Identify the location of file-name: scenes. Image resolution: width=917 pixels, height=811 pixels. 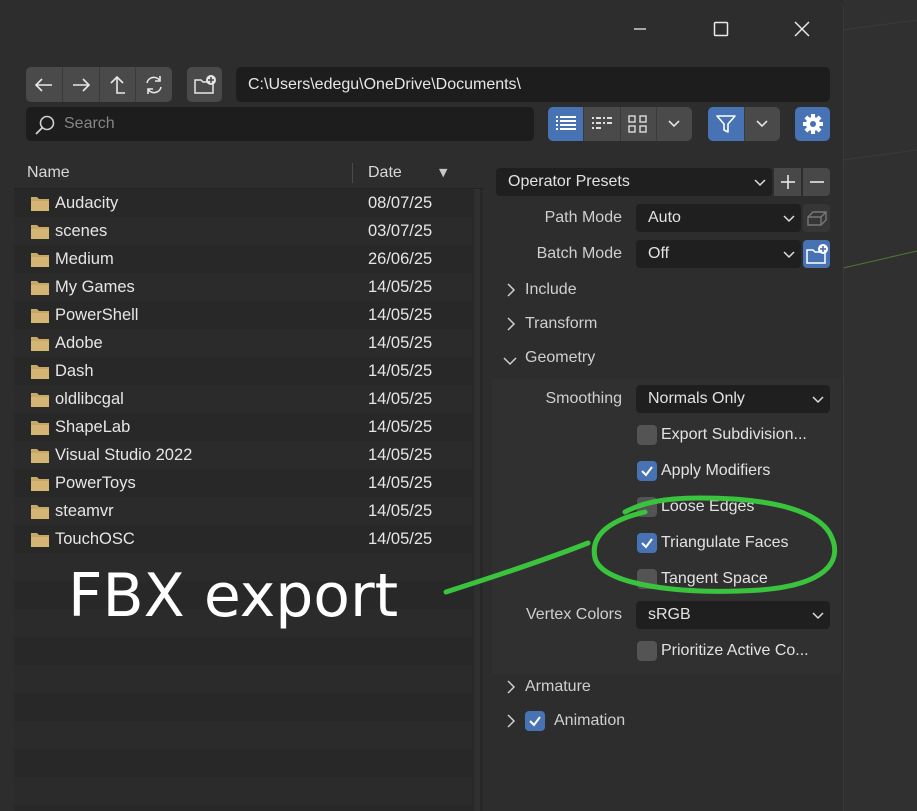
(81, 231).